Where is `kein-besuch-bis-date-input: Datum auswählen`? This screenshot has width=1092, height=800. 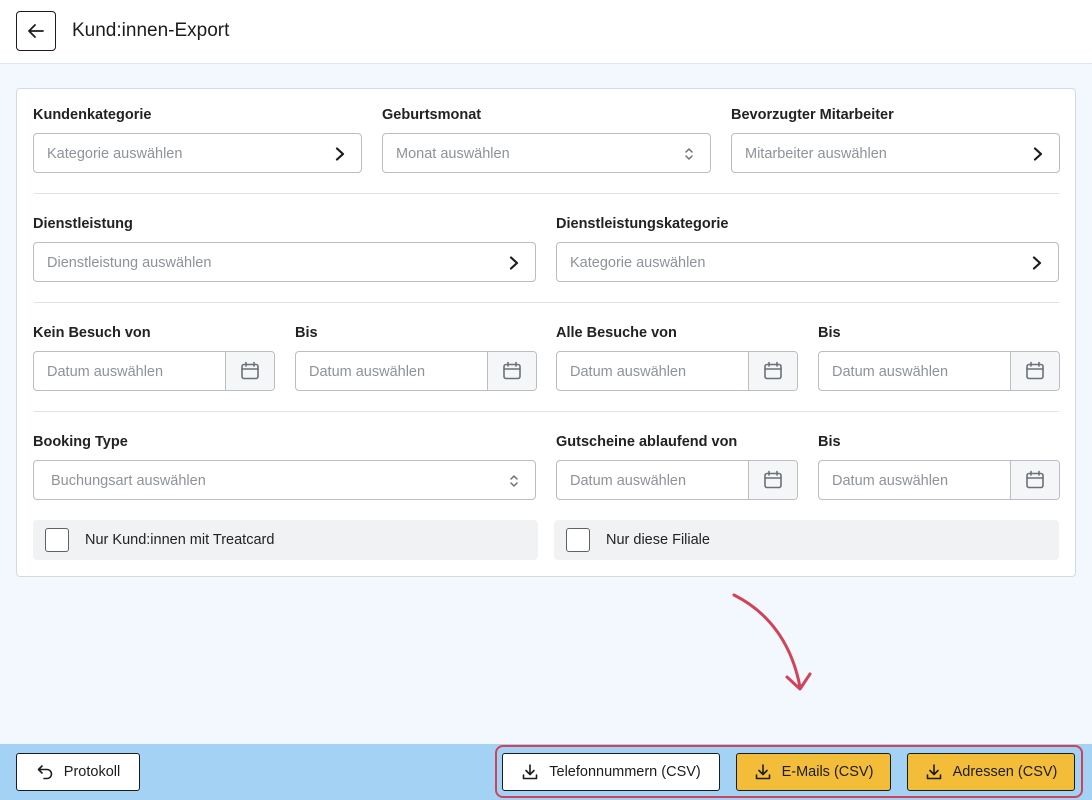
kein-besuch-bis-date-input: Datum auswählen is located at coordinates (416, 371).